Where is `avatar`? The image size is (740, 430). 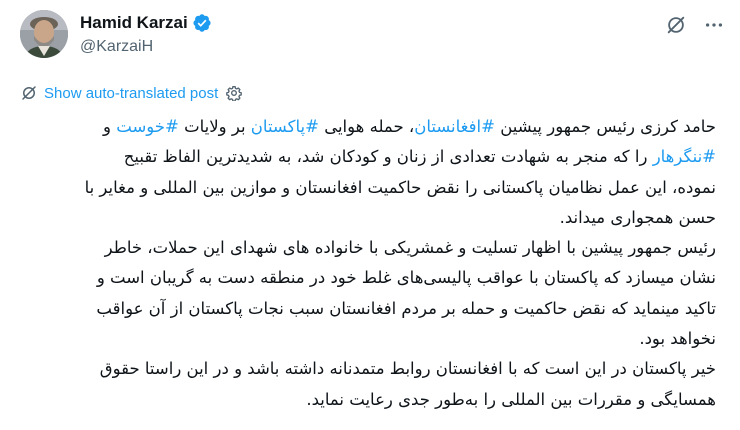
avatar is located at coordinates (44, 34).